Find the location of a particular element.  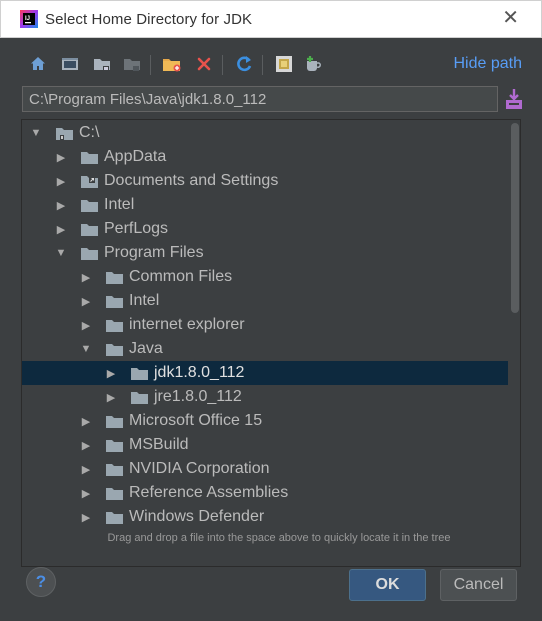

toolbar is located at coordinates (186, 65).